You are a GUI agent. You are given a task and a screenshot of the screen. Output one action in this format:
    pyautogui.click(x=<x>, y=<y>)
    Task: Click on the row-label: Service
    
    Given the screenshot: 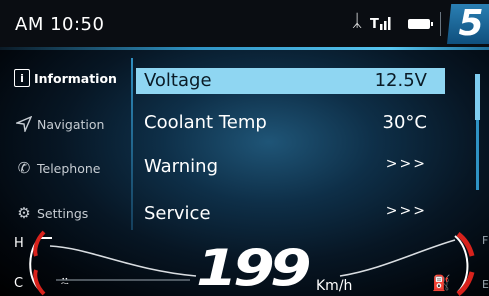 What is the action you would take?
    pyautogui.click(x=177, y=213)
    